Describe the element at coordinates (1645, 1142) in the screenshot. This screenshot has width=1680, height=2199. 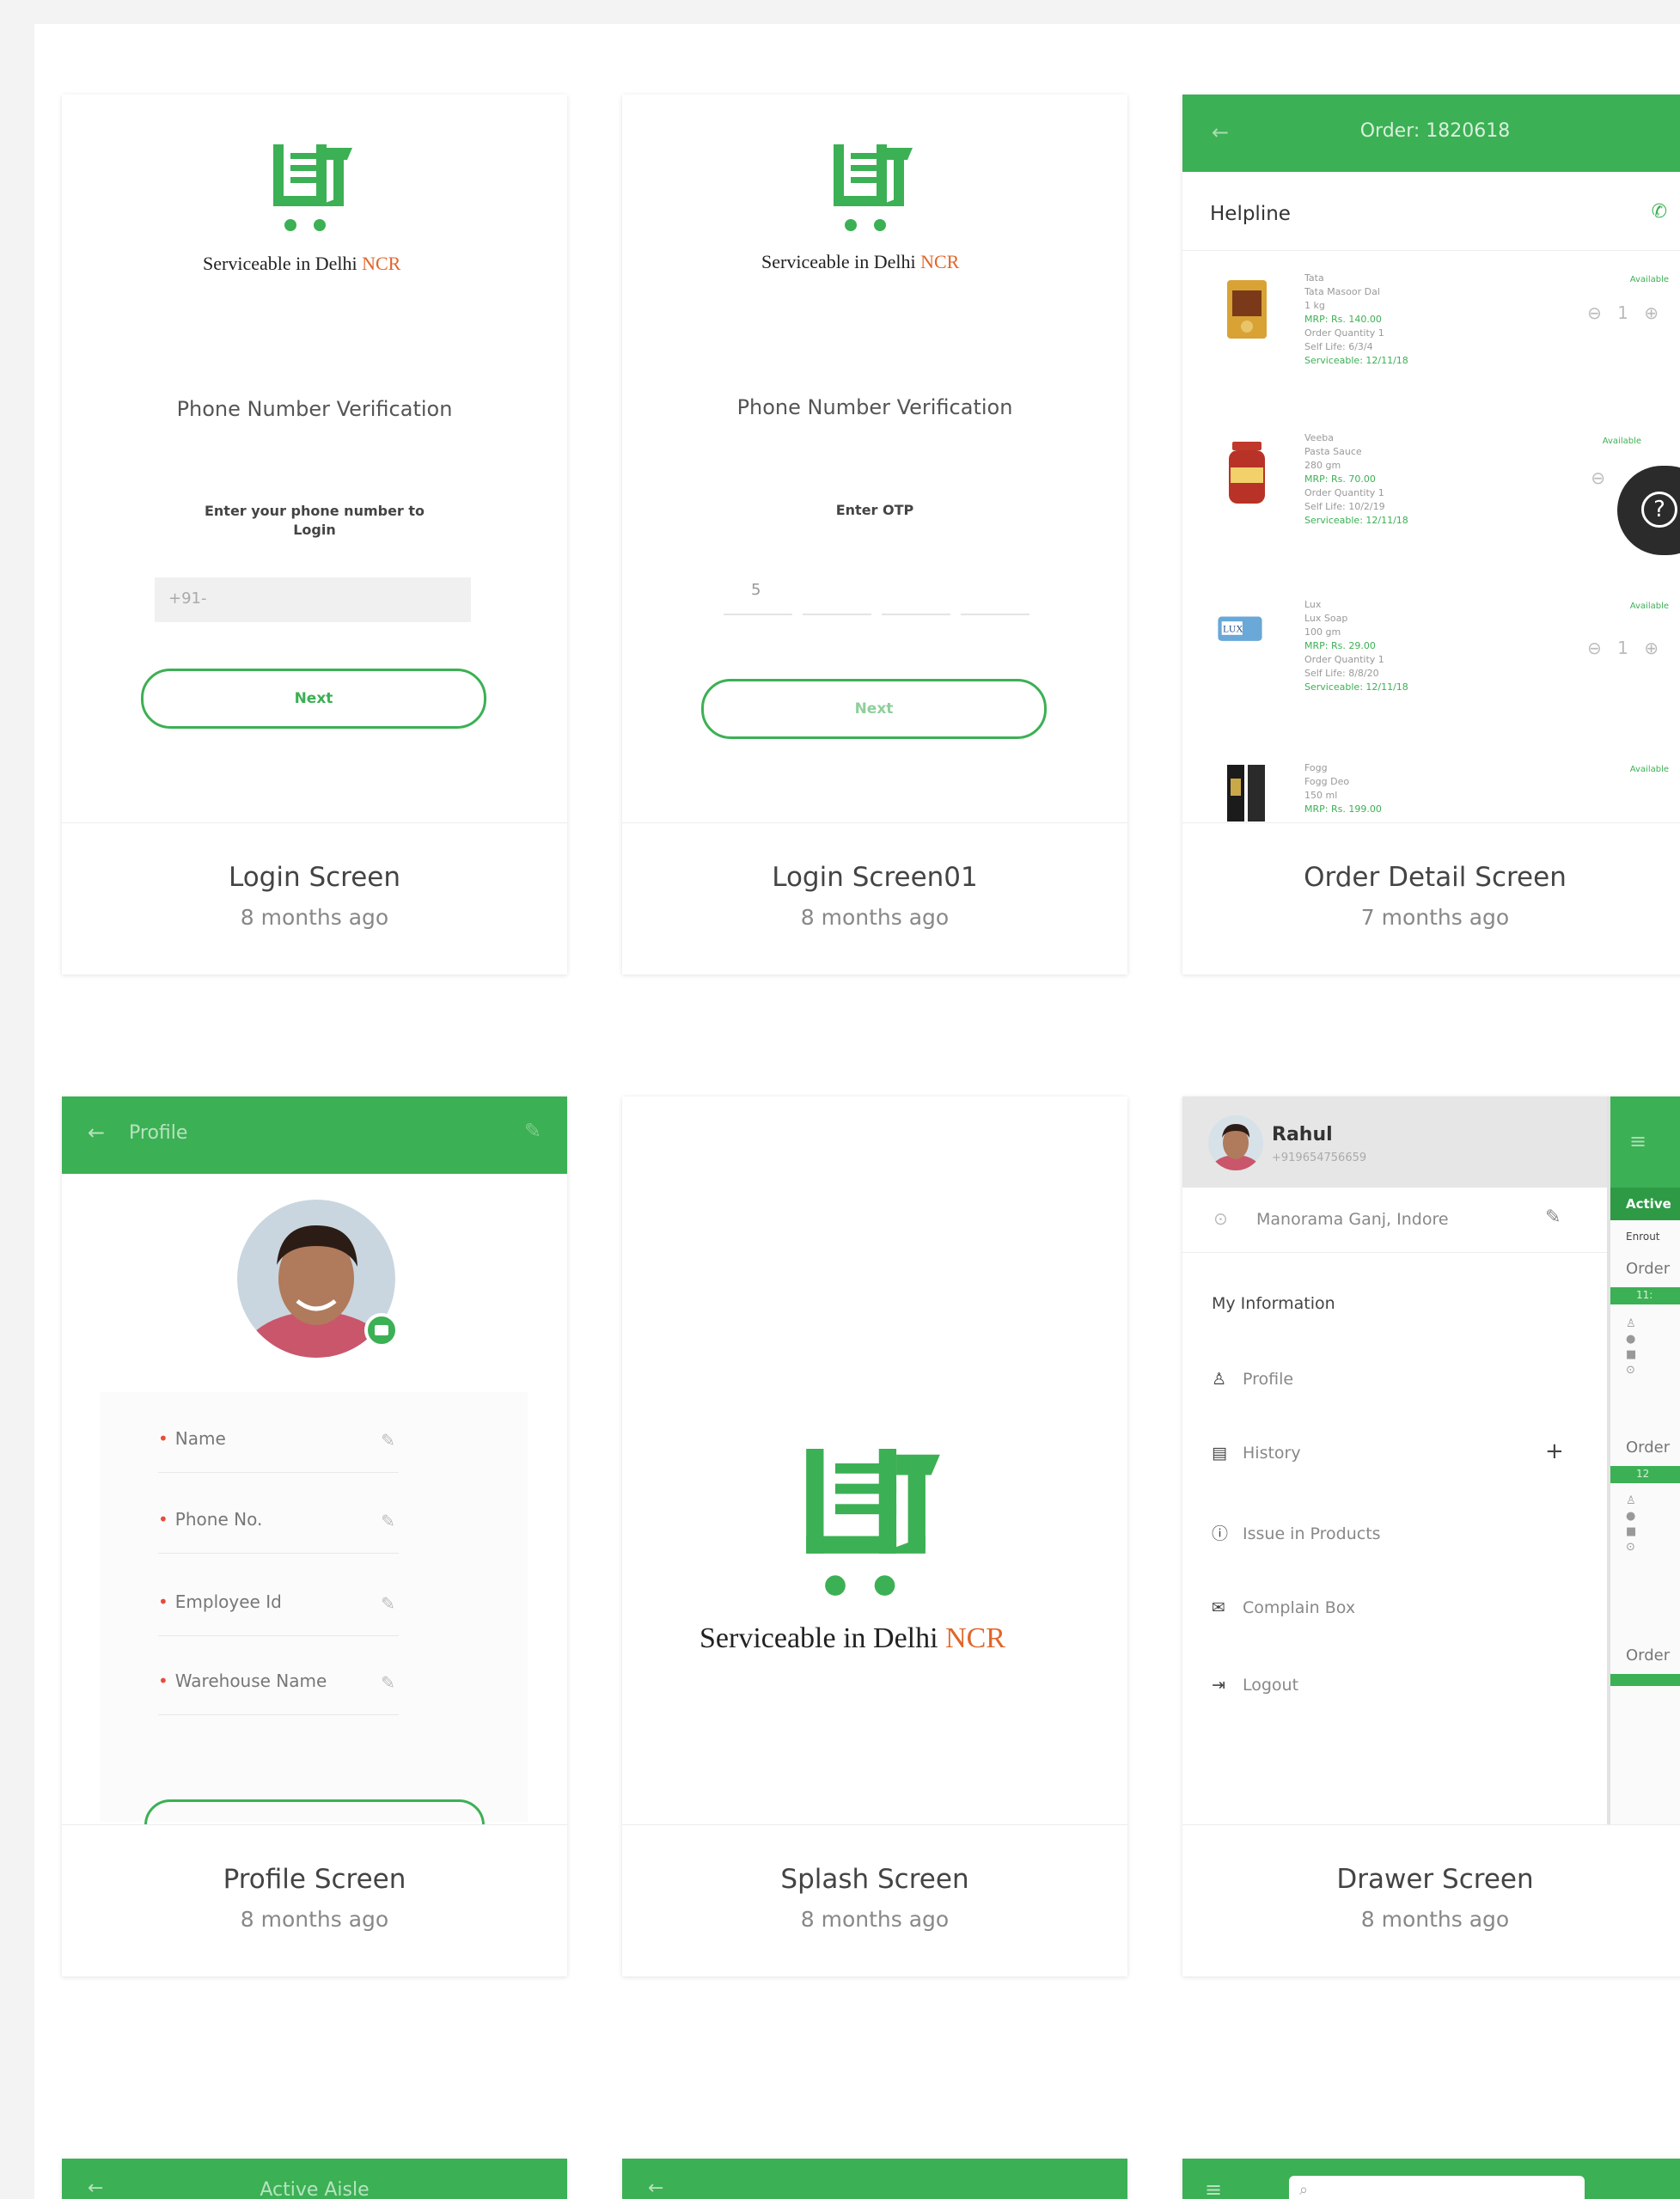
I see `app-bar: ≡` at that location.